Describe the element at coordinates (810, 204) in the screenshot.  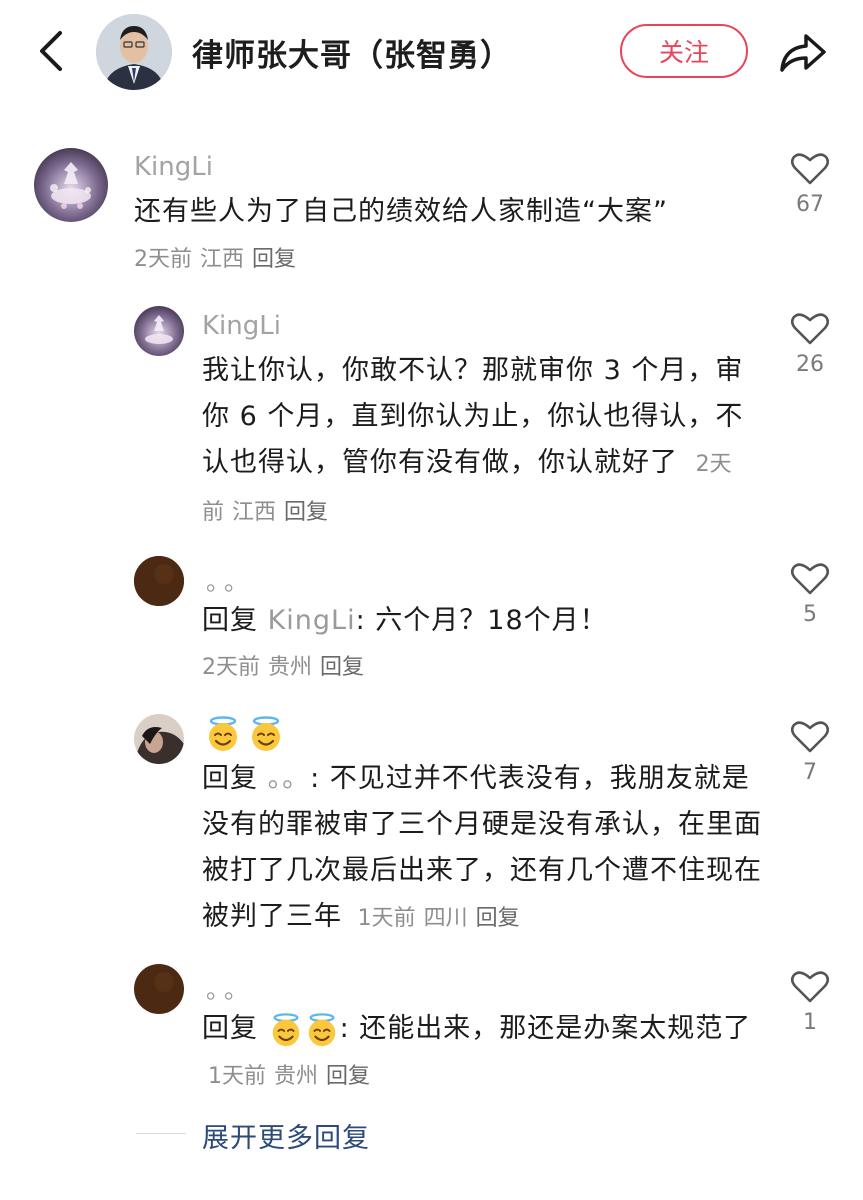
I see `like-count: 67` at that location.